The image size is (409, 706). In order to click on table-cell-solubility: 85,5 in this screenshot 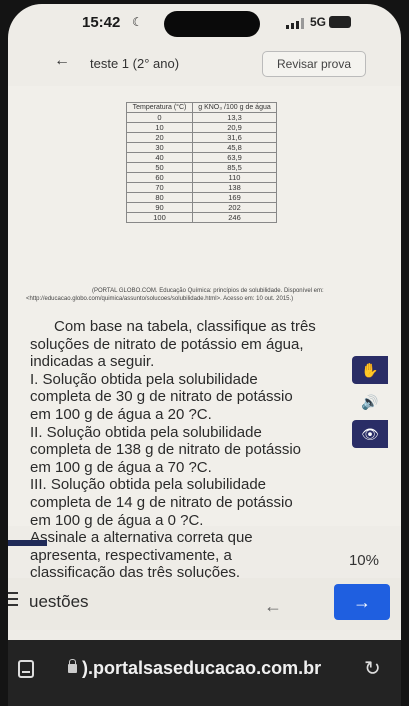, I will do `click(234, 167)`.